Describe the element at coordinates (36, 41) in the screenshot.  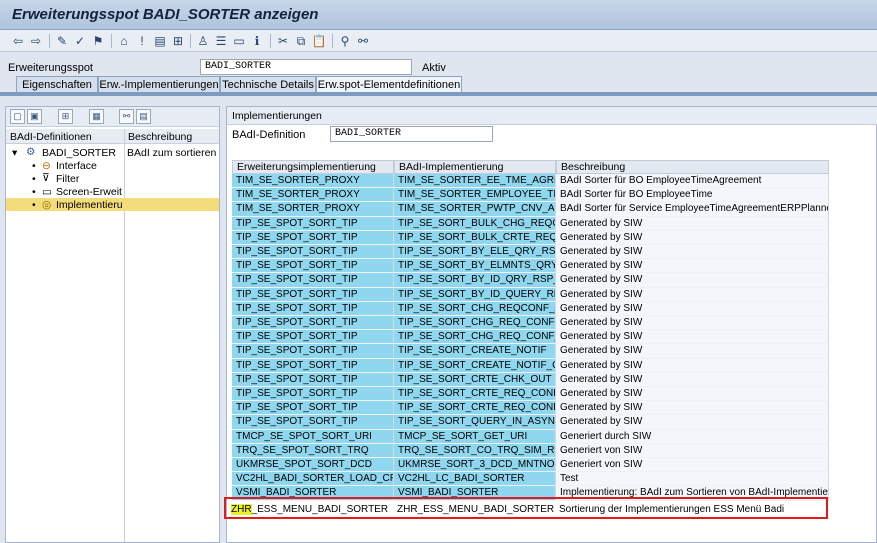
I see `forward-icon: ⇨` at that location.